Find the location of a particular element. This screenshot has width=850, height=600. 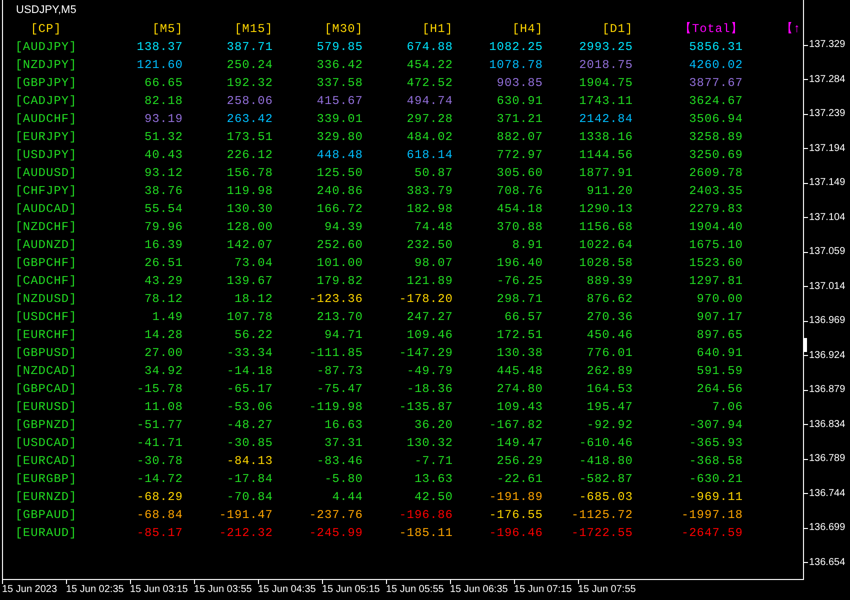

value-cell-text: 119.98 is located at coordinates (249, 191).